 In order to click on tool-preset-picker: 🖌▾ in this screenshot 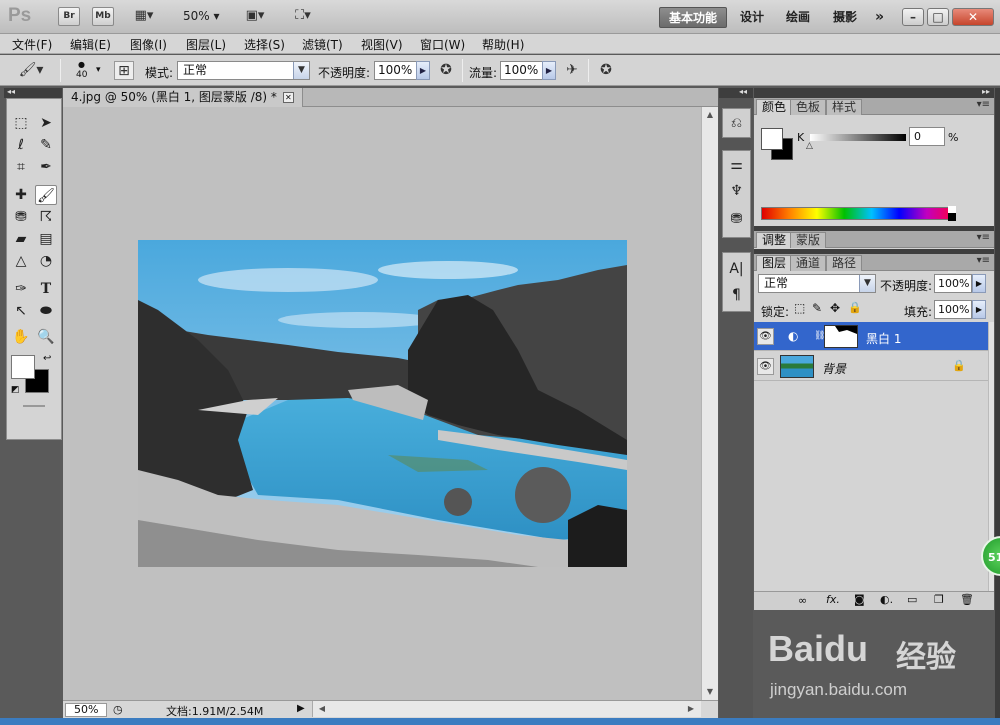, I will do `click(31, 70)`.